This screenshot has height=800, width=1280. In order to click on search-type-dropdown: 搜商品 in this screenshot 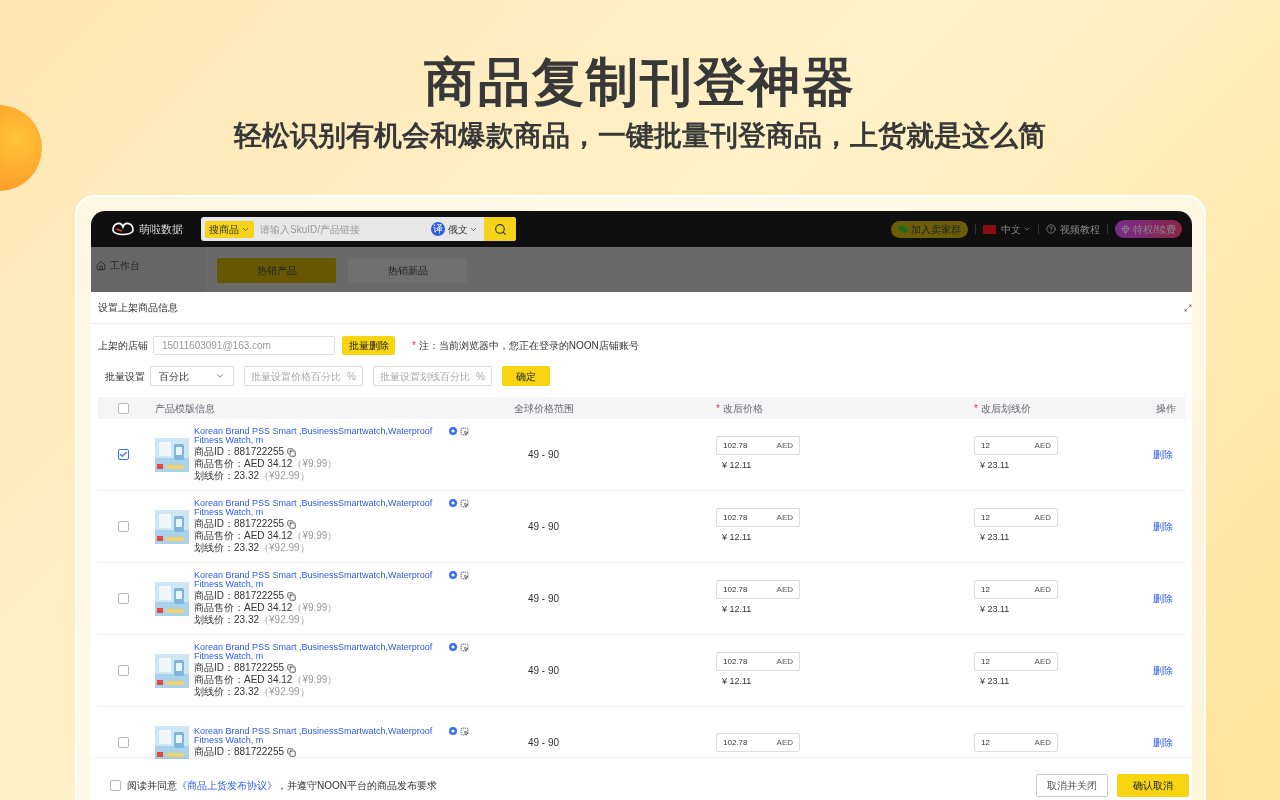, I will do `click(229, 229)`.